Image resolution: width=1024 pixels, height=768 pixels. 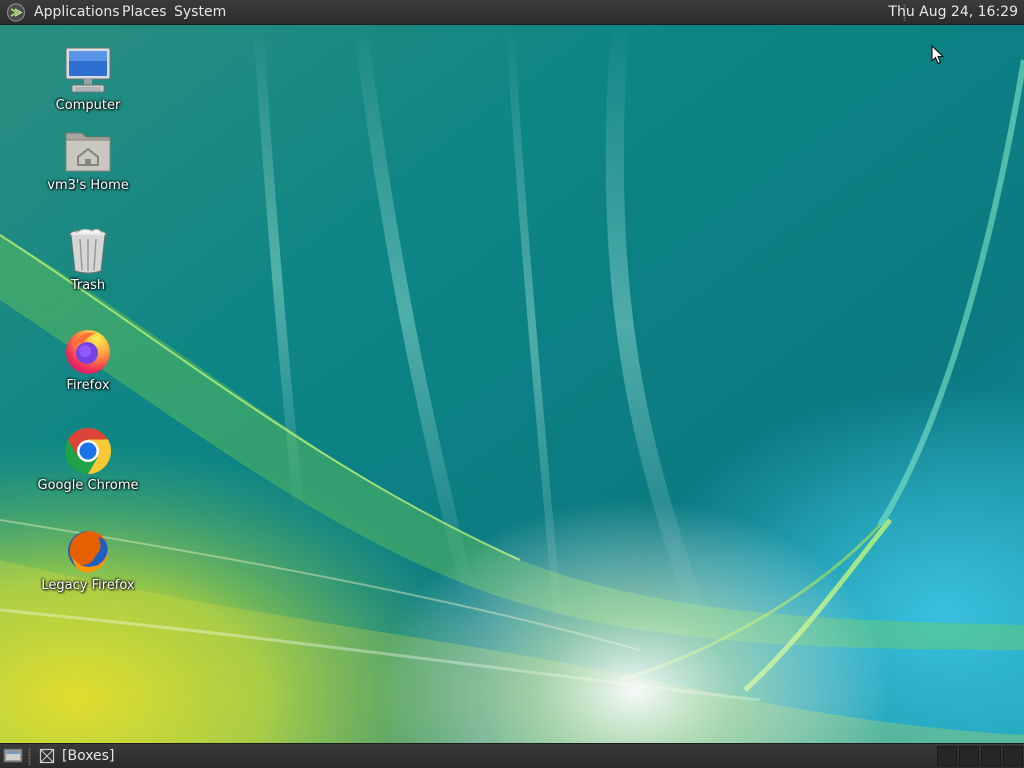 I want to click on window-icon, so click(x=47, y=756).